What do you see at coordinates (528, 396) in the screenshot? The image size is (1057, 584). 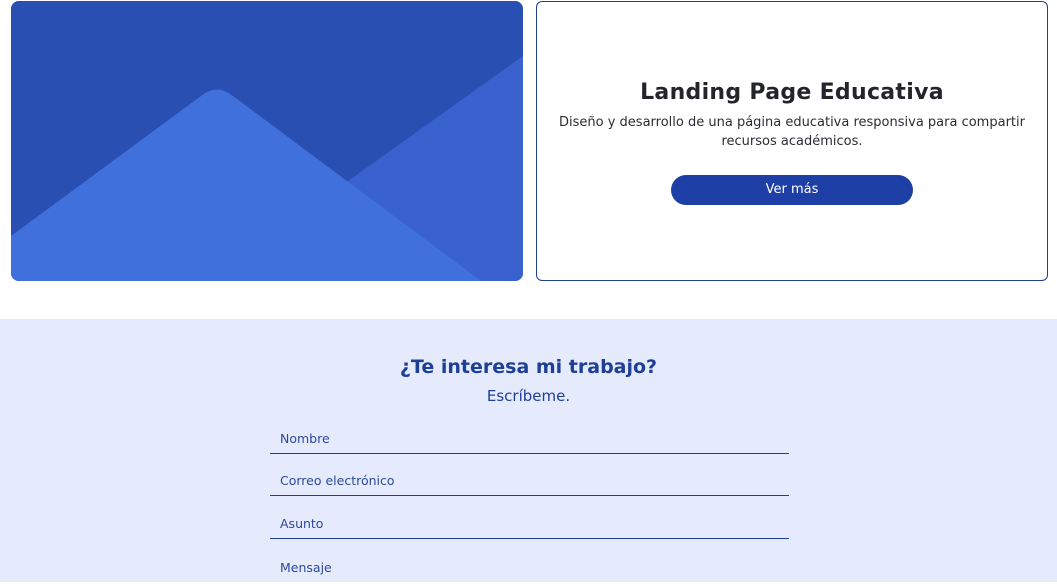 I see `contact-subheading: Escríbeme.` at bounding box center [528, 396].